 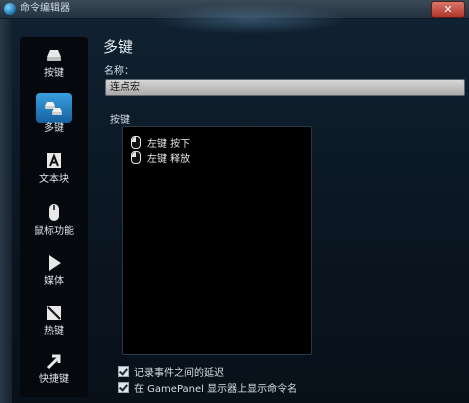 I want to click on sidebar-item-shortcut: 快捷键, so click(x=54, y=370).